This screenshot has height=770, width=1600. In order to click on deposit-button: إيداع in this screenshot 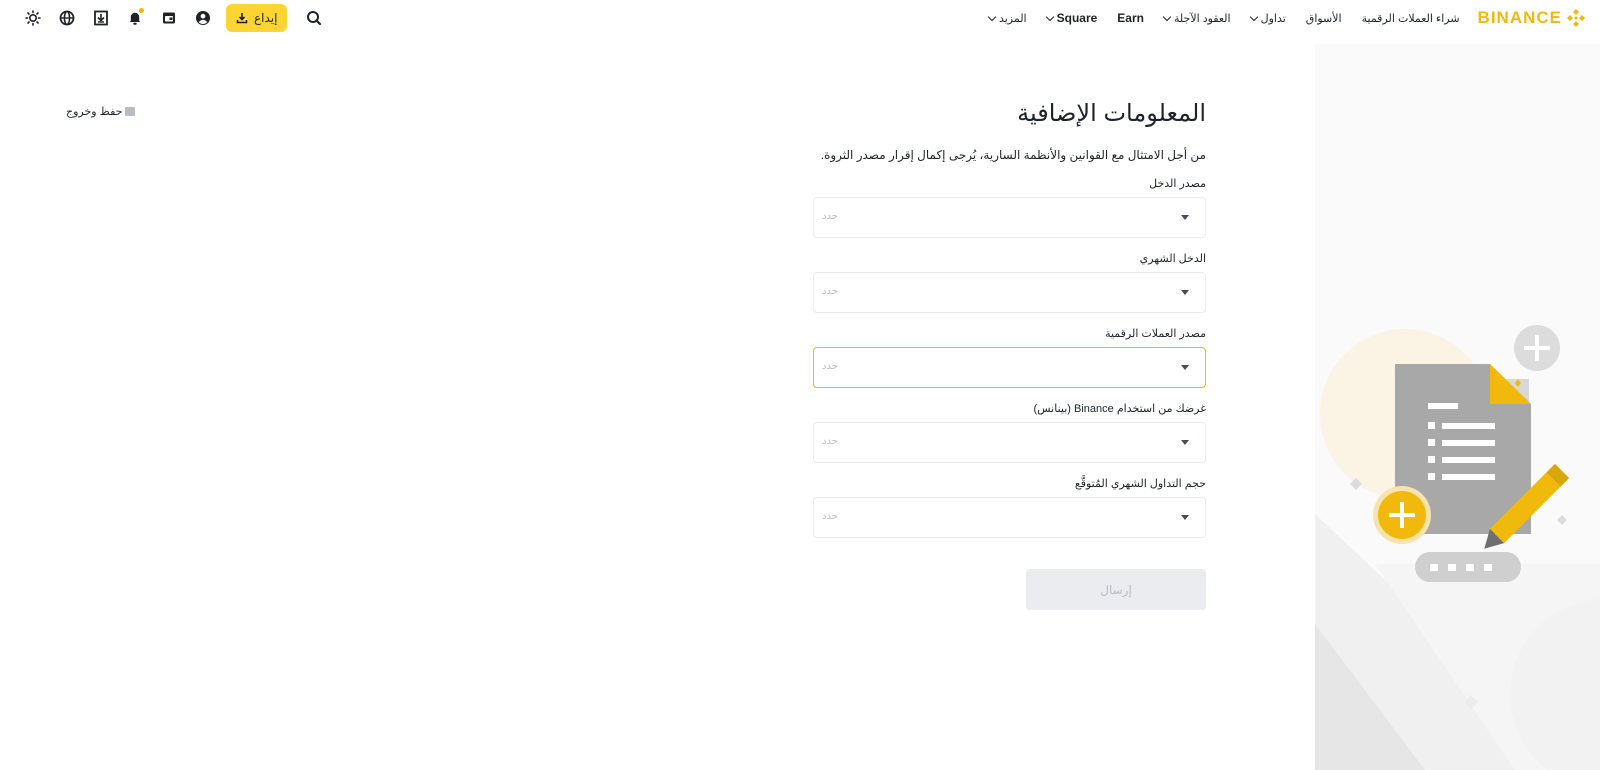, I will do `click(257, 18)`.